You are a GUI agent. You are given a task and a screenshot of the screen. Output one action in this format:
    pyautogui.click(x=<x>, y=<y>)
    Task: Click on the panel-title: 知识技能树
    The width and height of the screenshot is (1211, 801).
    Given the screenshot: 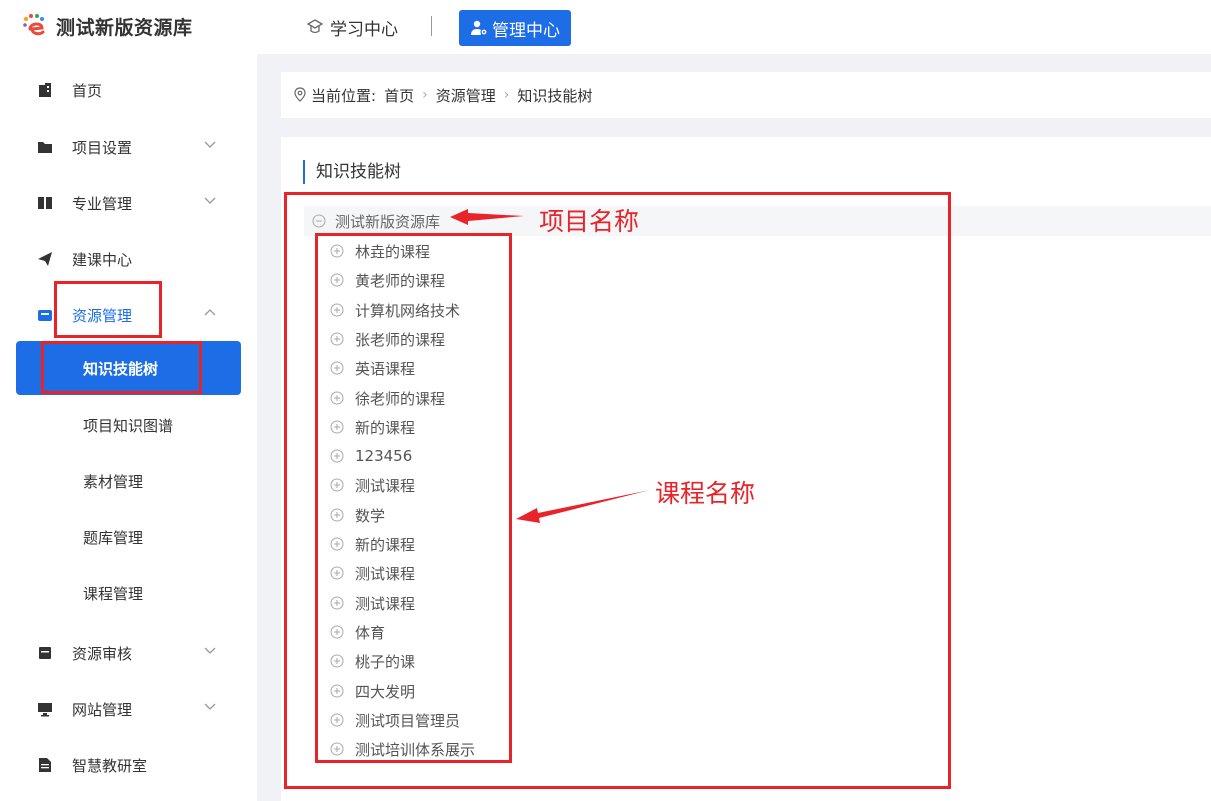 What is the action you would take?
    pyautogui.click(x=352, y=172)
    